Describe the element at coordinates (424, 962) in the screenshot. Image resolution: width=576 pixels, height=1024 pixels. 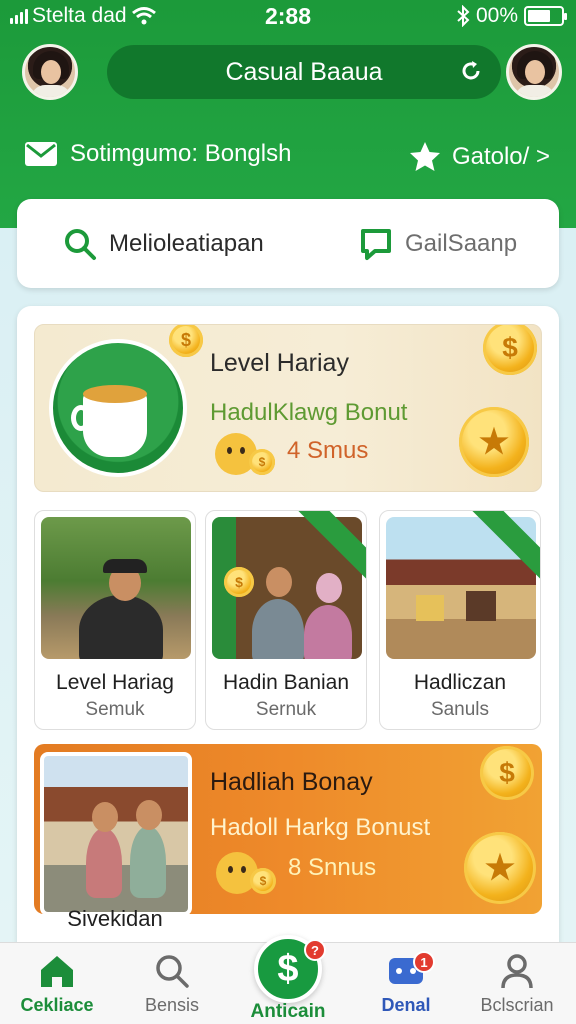
I see `chat-badge: 1` at that location.